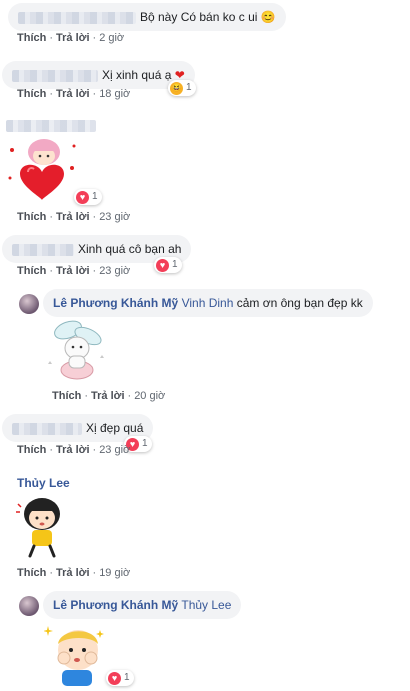 Image resolution: width=410 pixels, height=691 pixels. What do you see at coordinates (130, 249) in the screenshot?
I see `comment-text: Xinh quá cô bạn ah` at bounding box center [130, 249].